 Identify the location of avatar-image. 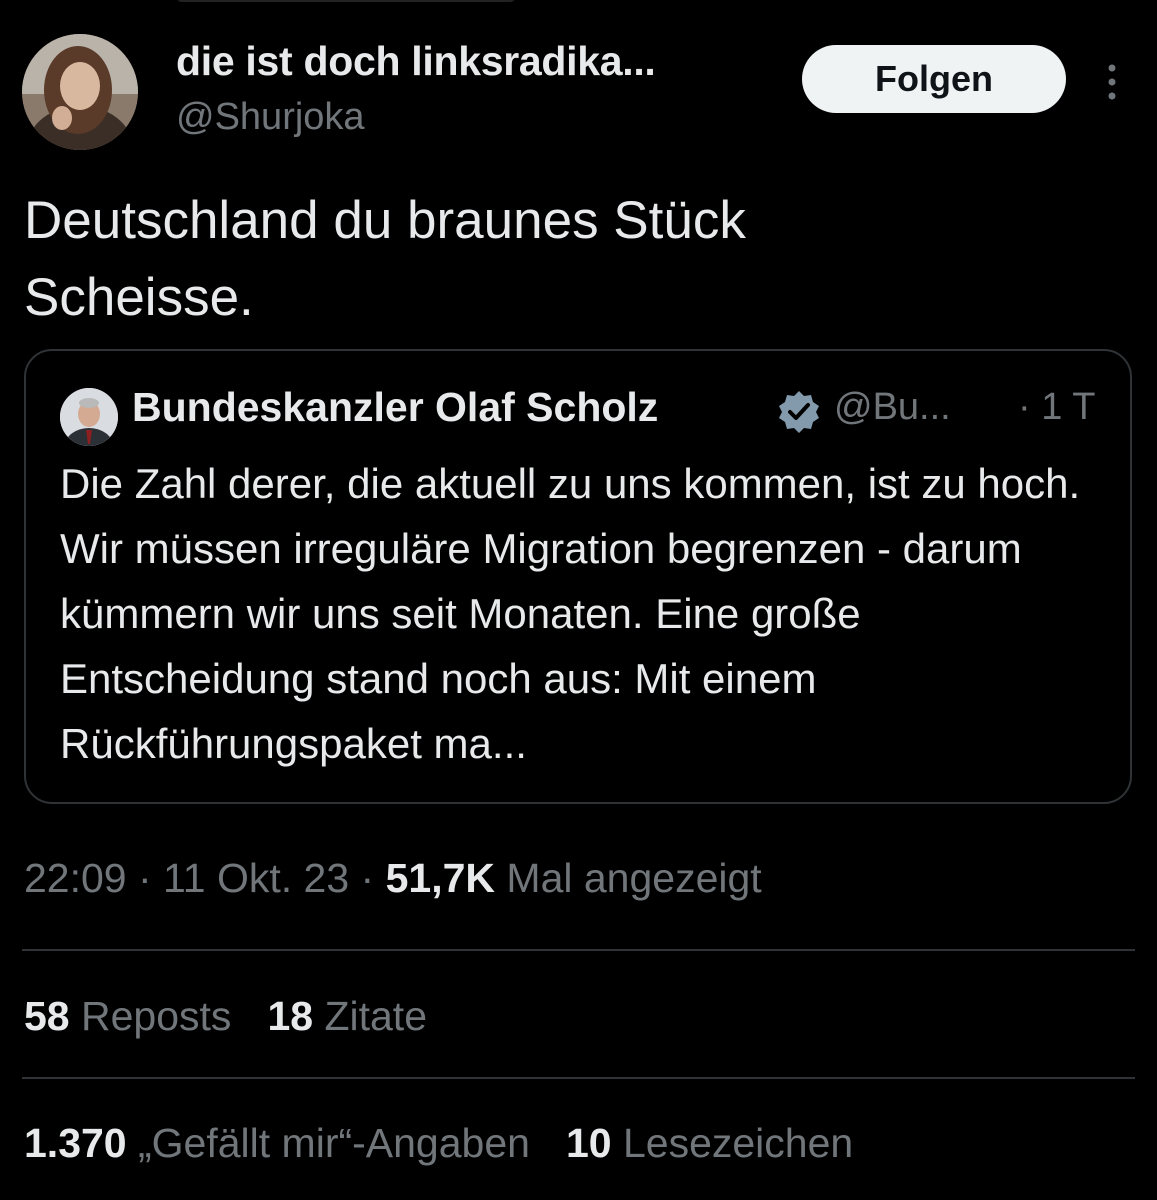
(80, 92).